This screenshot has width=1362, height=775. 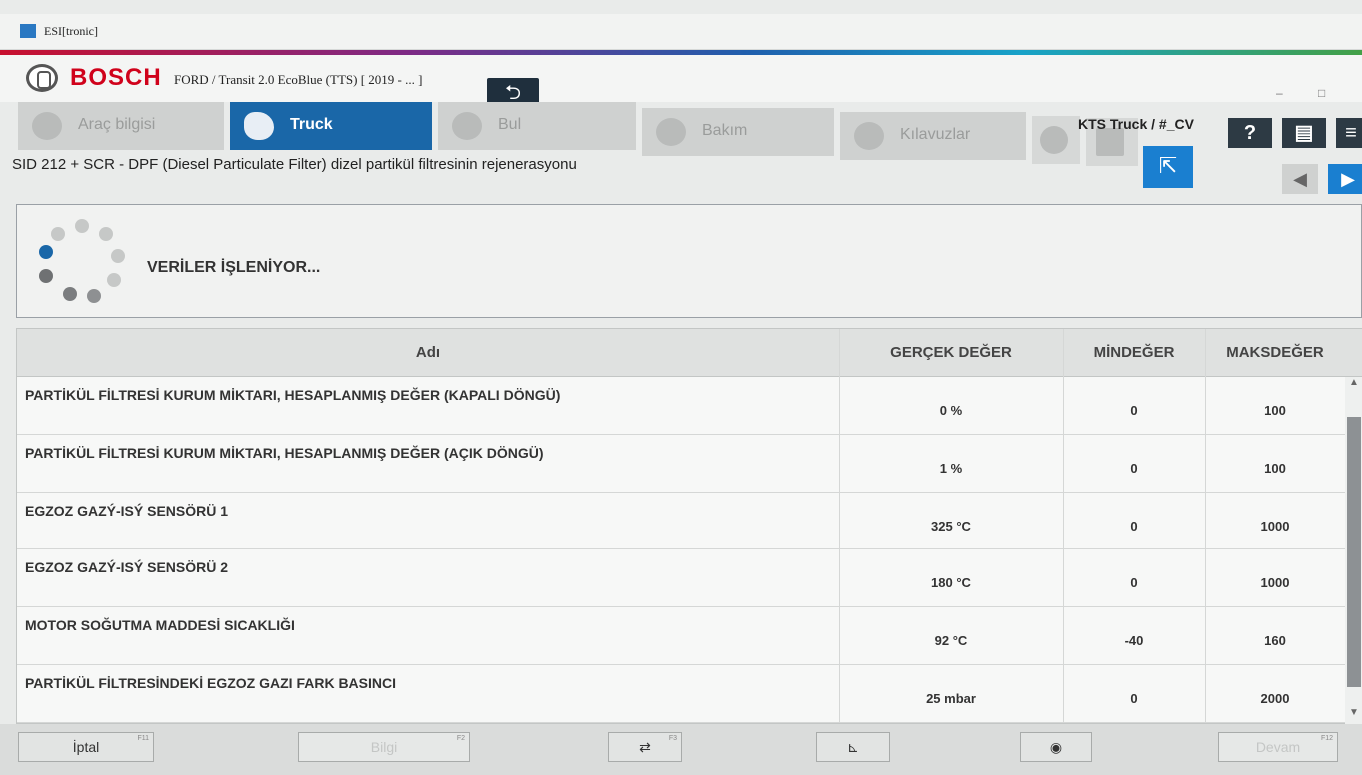 I want to click on row-actual-value: 0 %, so click(x=951, y=410).